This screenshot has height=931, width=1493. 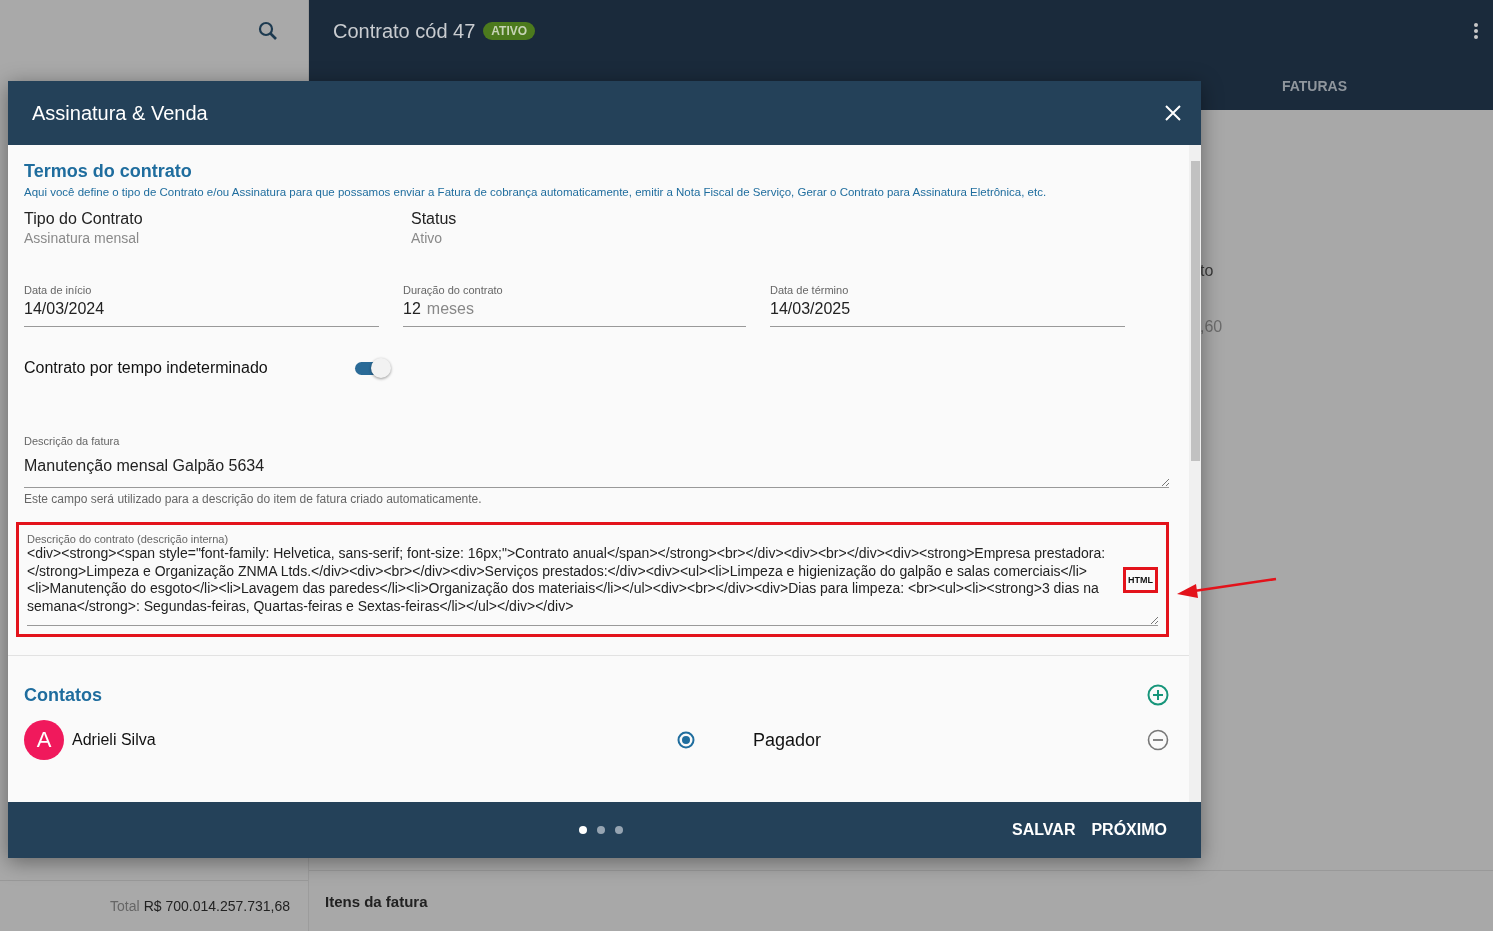 I want to click on field-label: Descrição do contrato (descrição interna), so click(x=128, y=539).